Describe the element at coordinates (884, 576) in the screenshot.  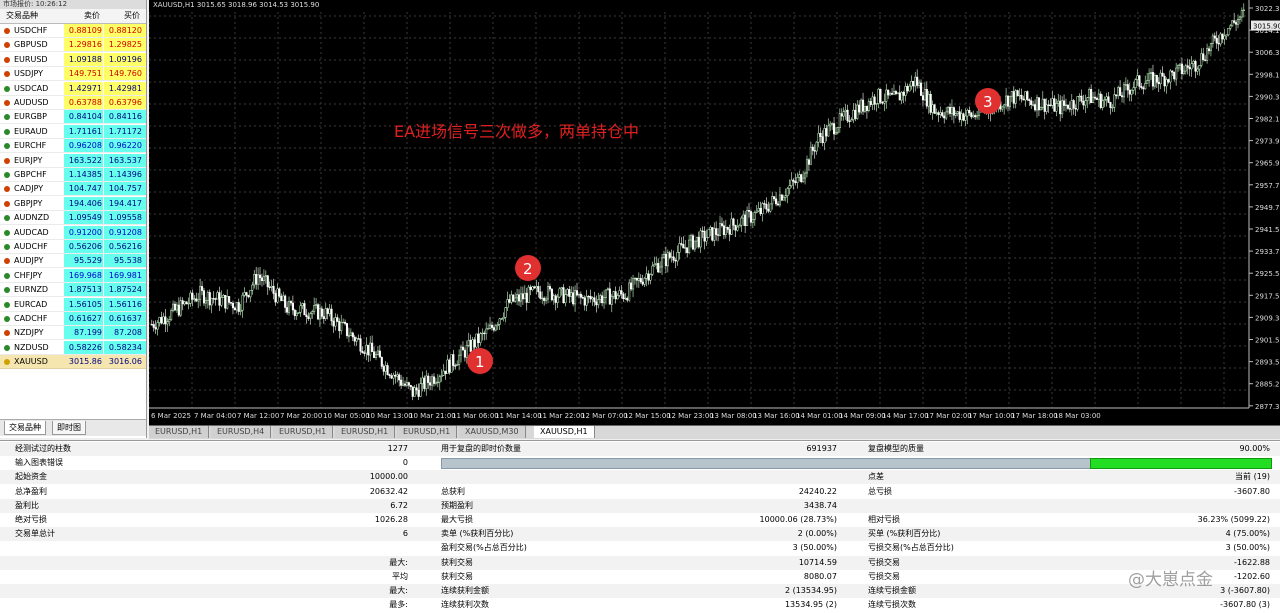
I see `report-label: 亏损交易` at that location.